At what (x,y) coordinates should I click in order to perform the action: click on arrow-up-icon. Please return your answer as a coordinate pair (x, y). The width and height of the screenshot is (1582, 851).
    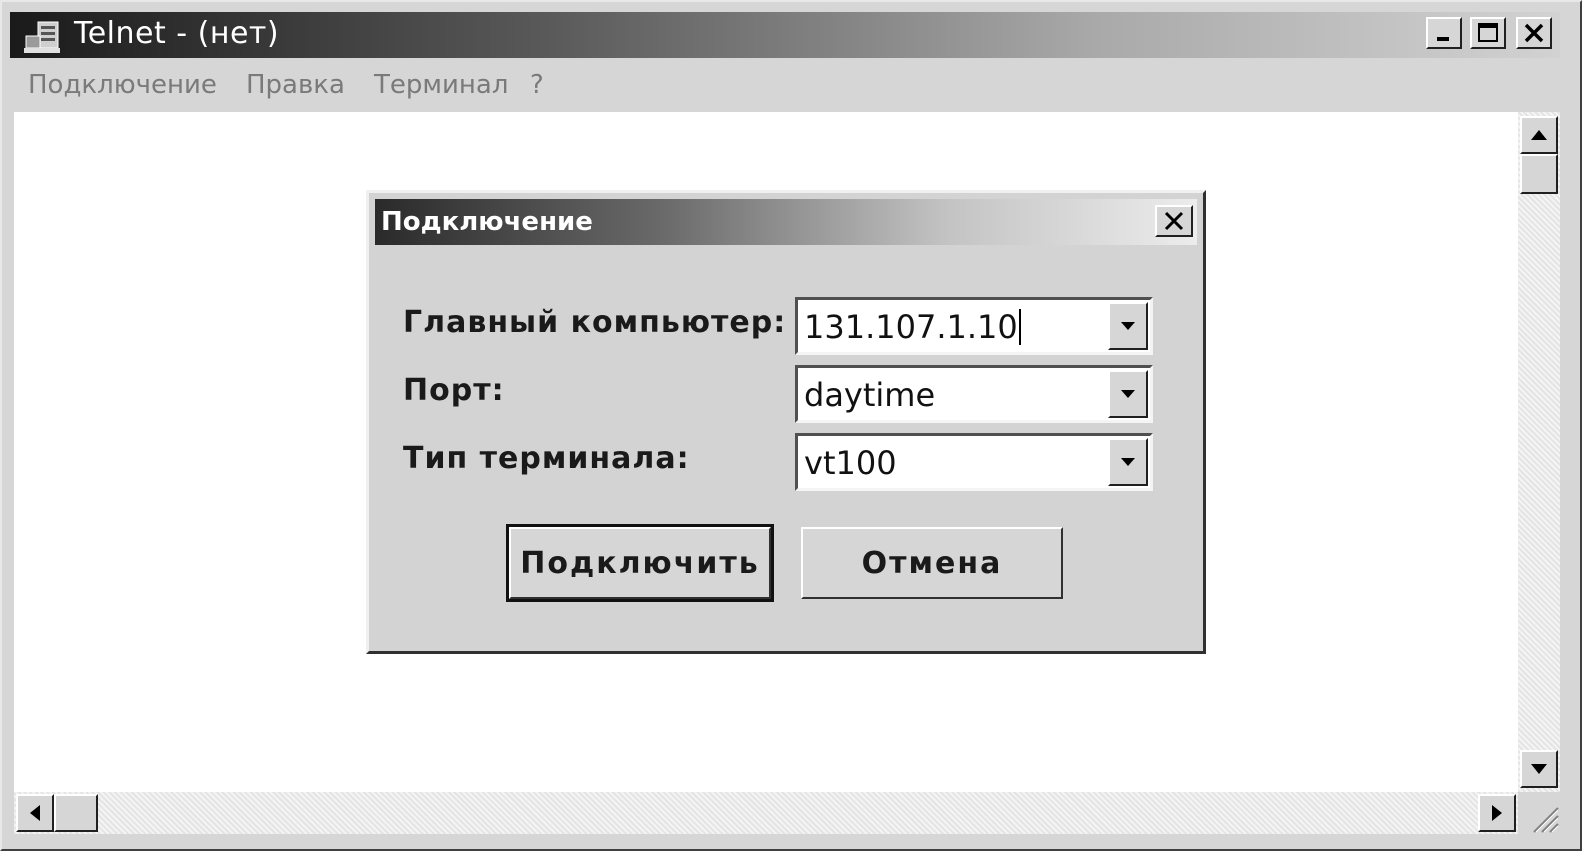
    Looking at the image, I should click on (1539, 135).